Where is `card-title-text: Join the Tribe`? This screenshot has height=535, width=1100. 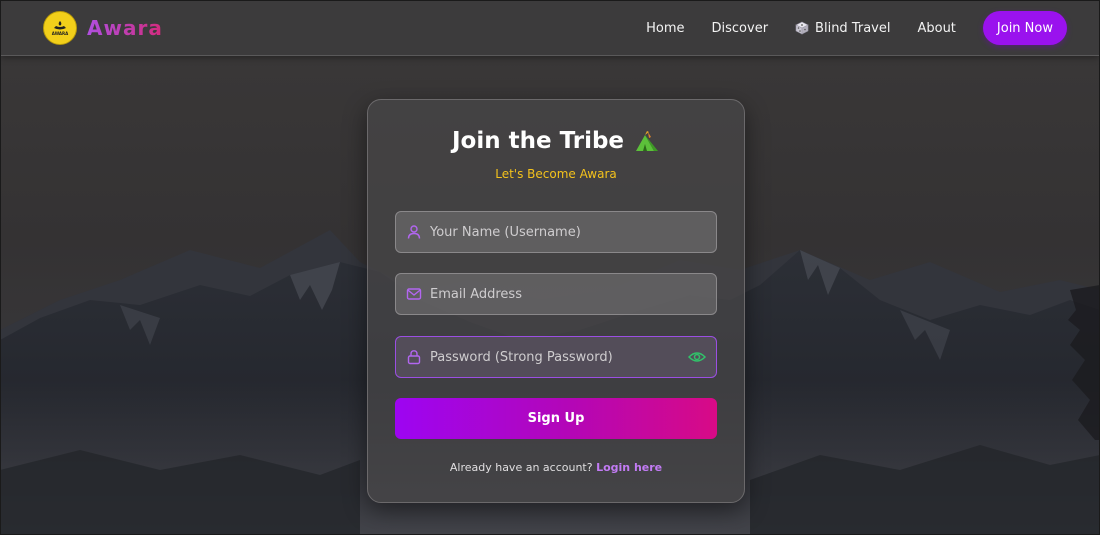
card-title-text: Join the Tribe is located at coordinates (538, 141).